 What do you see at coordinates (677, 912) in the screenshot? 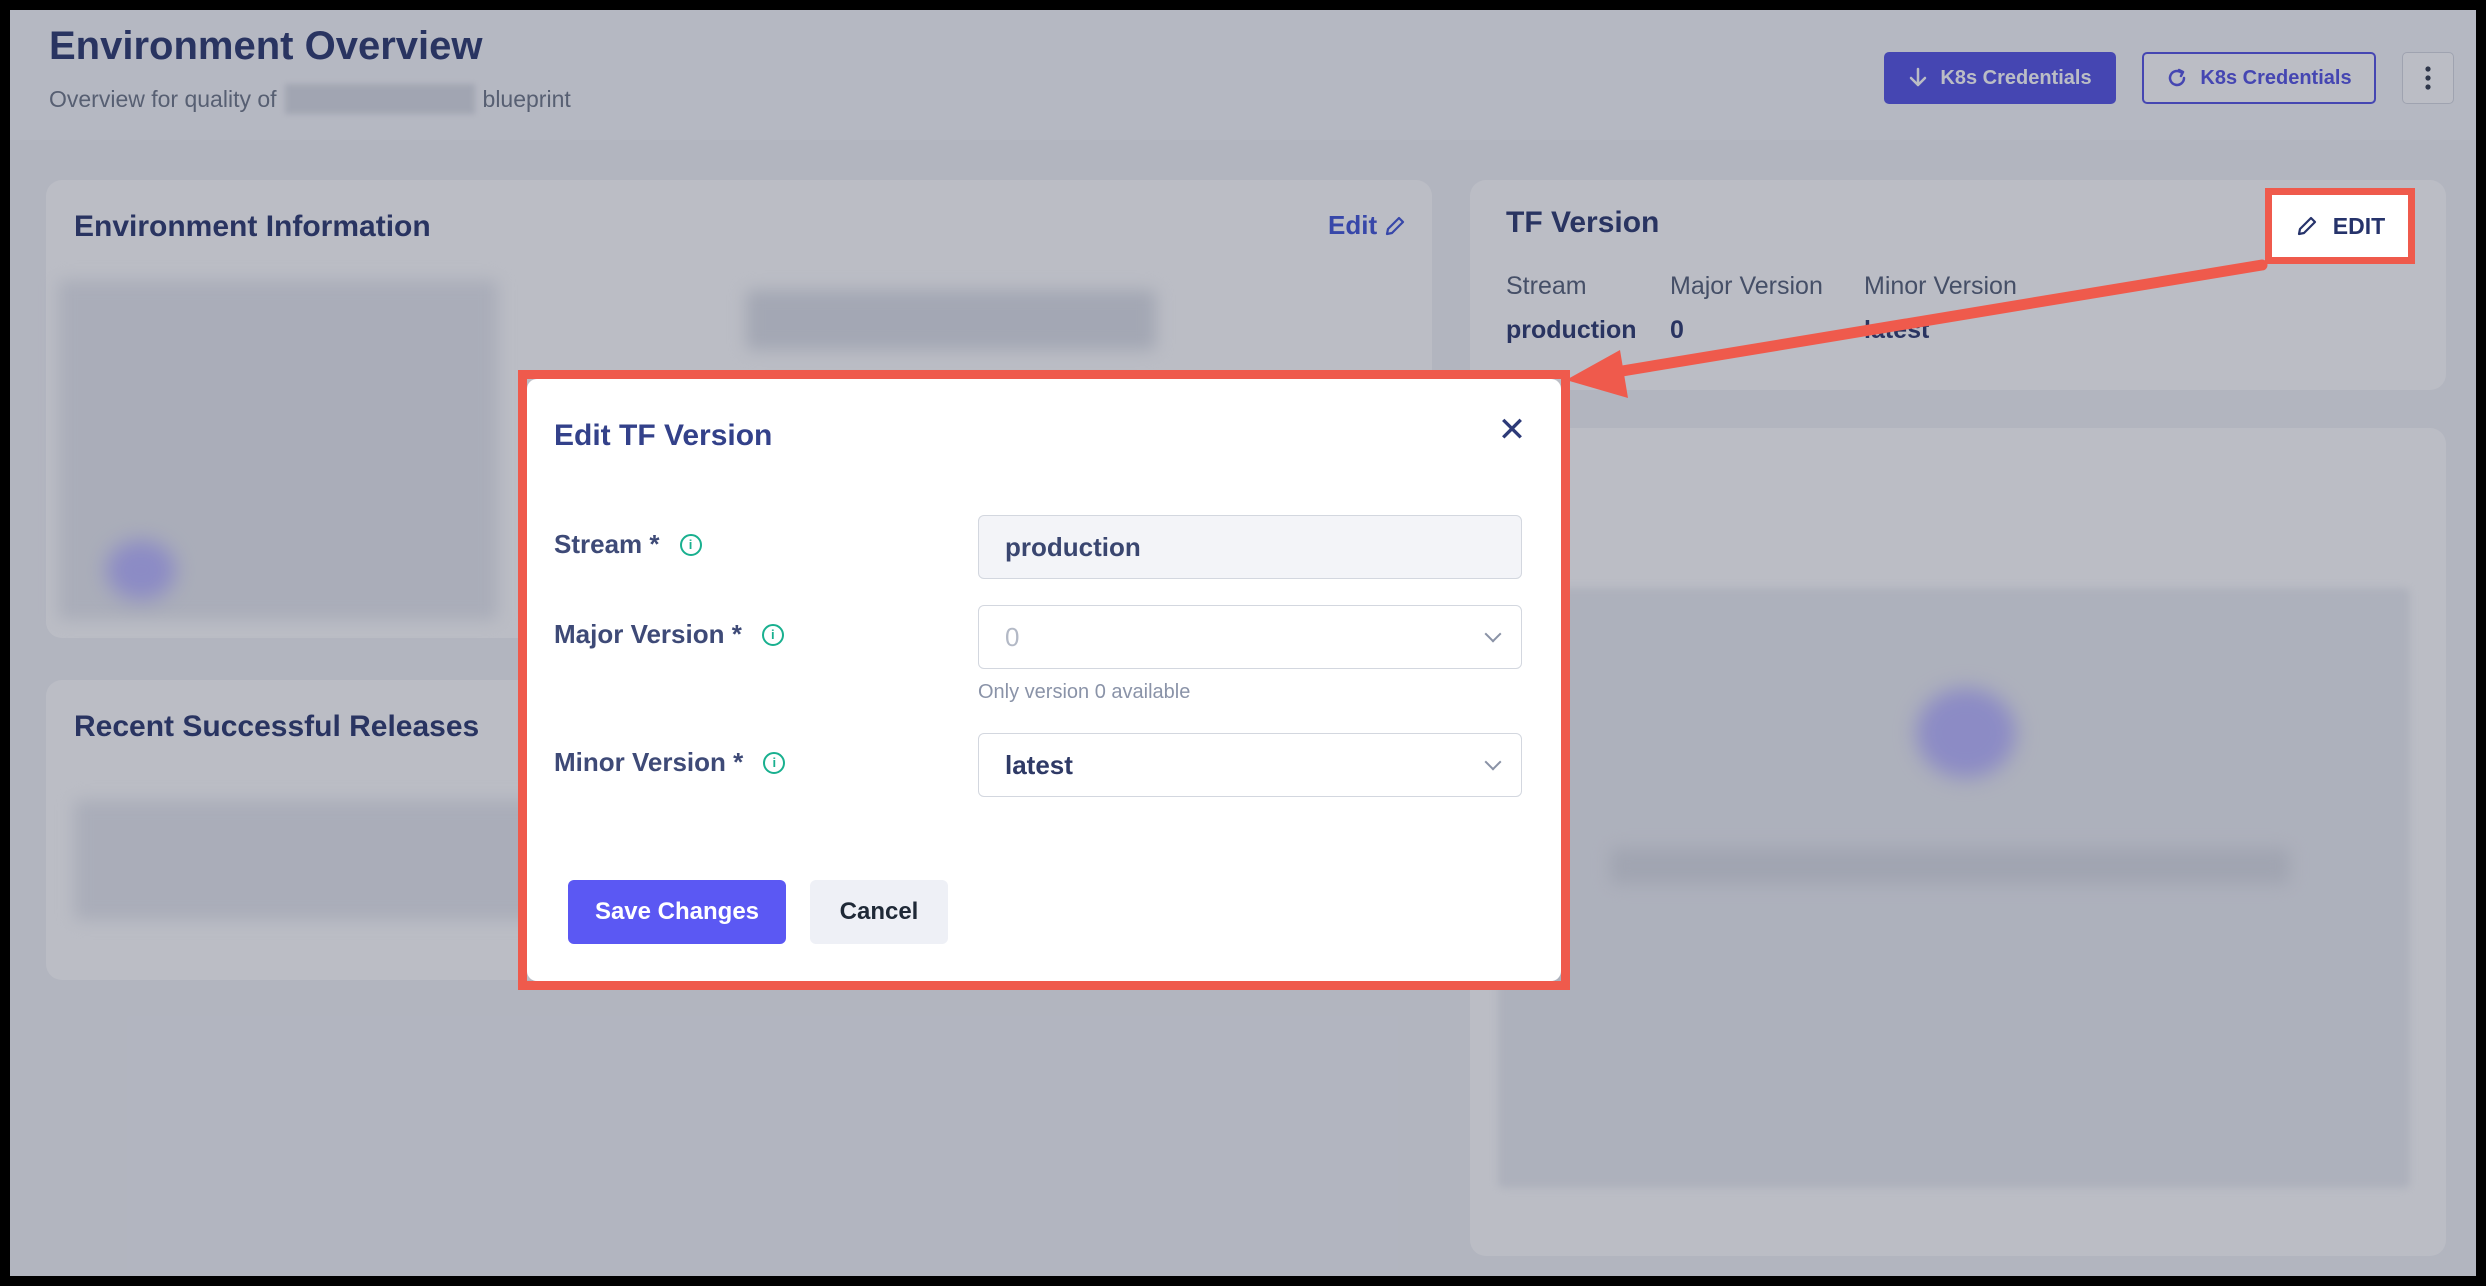
I see `save-changes-button: Save Changes` at bounding box center [677, 912].